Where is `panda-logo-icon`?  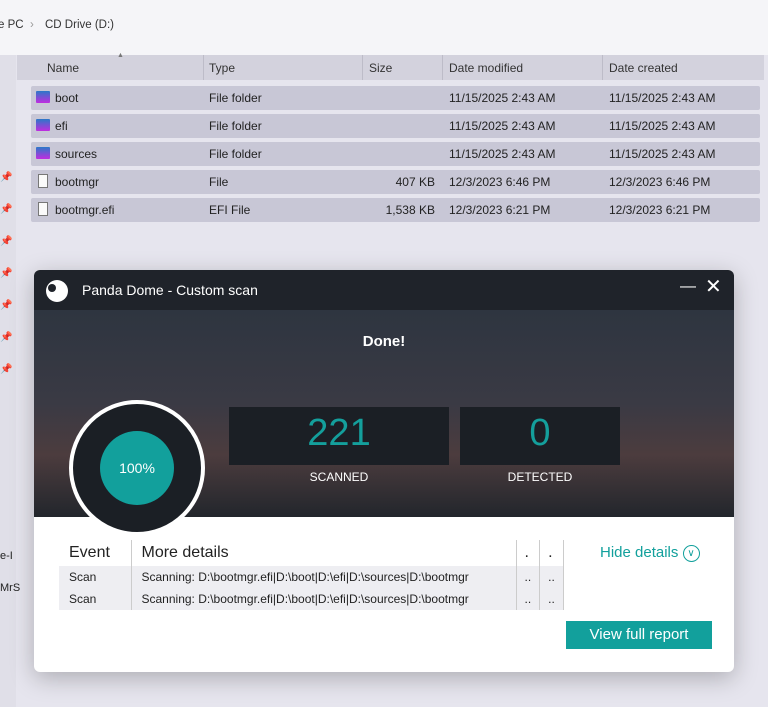
panda-logo-icon is located at coordinates (57, 291).